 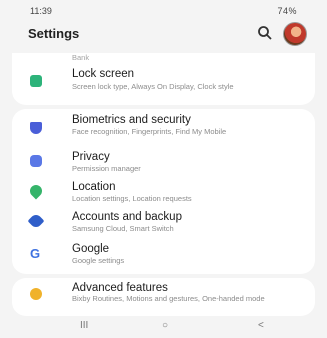 What do you see at coordinates (287, 11) in the screenshot?
I see `status-battery: 74%` at bounding box center [287, 11].